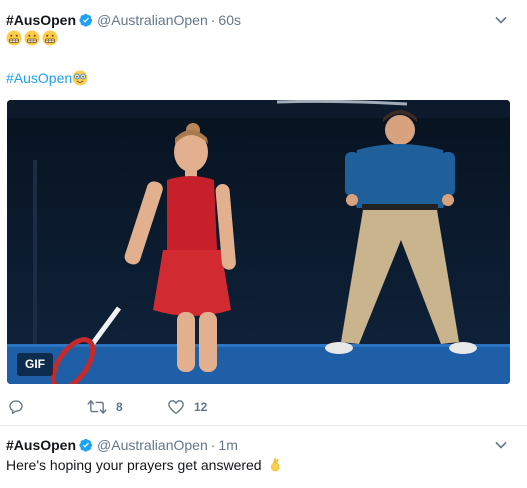 Image resolution: width=527 pixels, height=488 pixels. What do you see at coordinates (16, 407) in the screenshot?
I see `reply-icon` at bounding box center [16, 407].